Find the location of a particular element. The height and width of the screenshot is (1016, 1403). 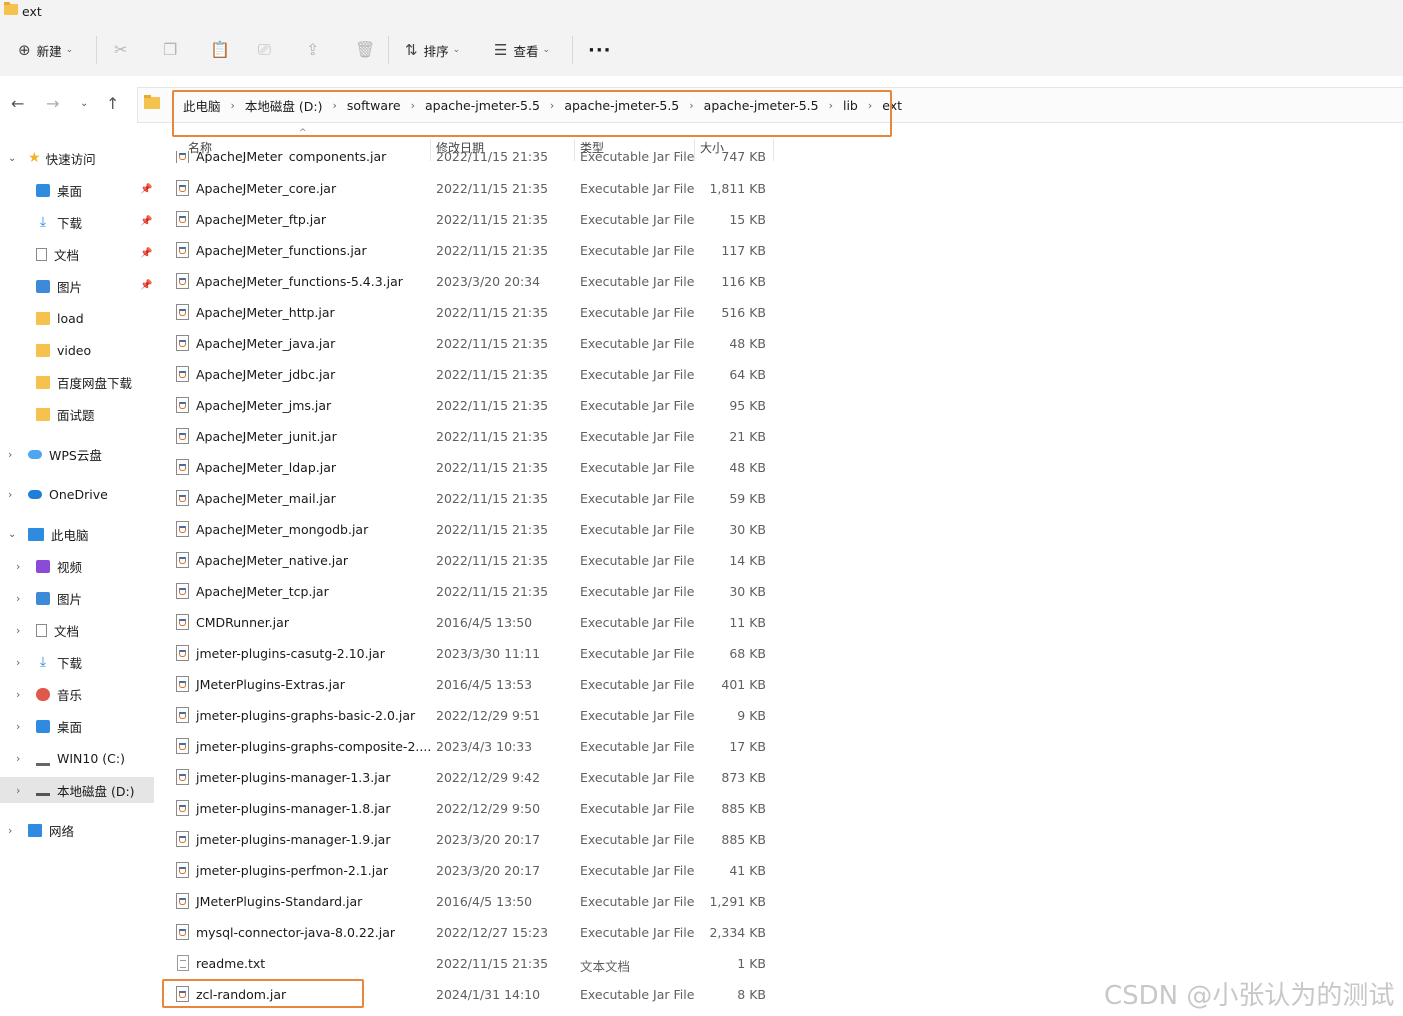

cut-icon: ✂ is located at coordinates (120, 49).